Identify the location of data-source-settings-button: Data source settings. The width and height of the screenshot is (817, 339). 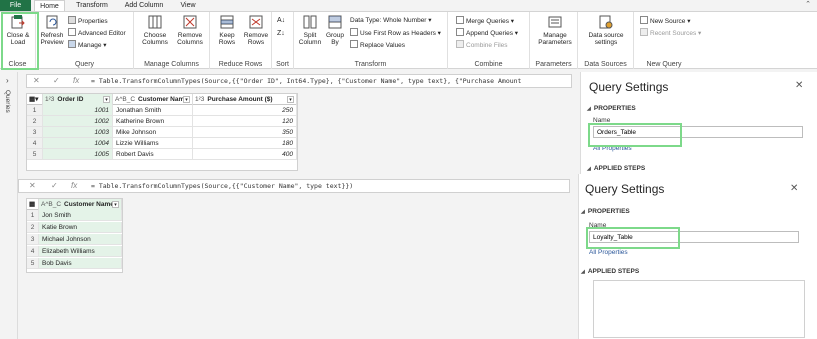
(606, 30).